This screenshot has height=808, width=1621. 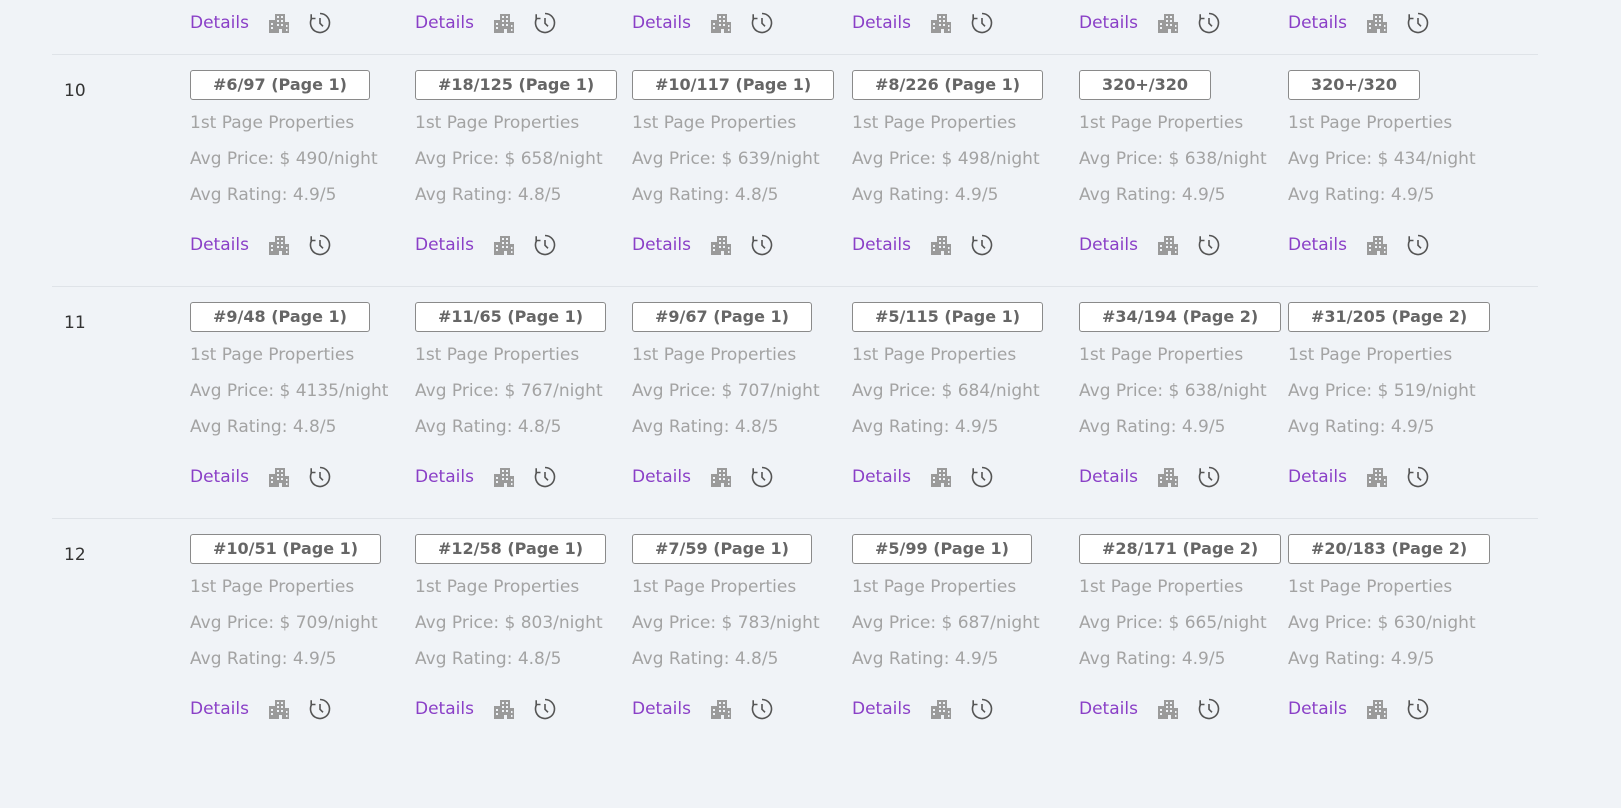 What do you see at coordinates (1361, 195) in the screenshot?
I see `avg-rating: Avg Rating: 4.9/5` at bounding box center [1361, 195].